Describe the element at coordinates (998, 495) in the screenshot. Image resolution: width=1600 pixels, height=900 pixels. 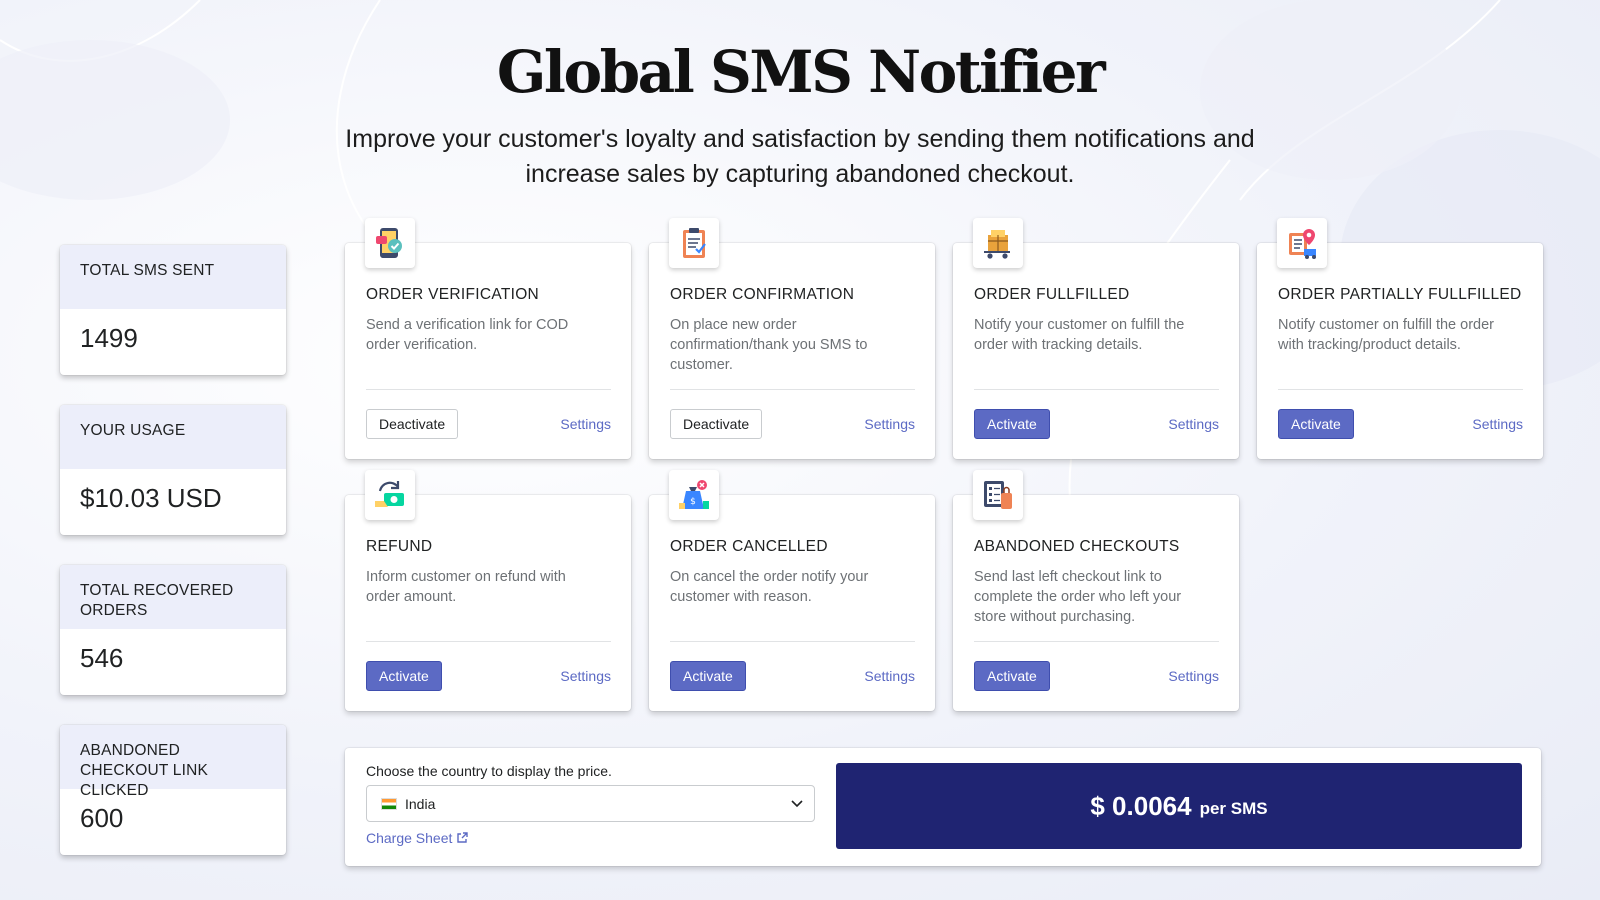
I see `checklist-bag-icon` at that location.